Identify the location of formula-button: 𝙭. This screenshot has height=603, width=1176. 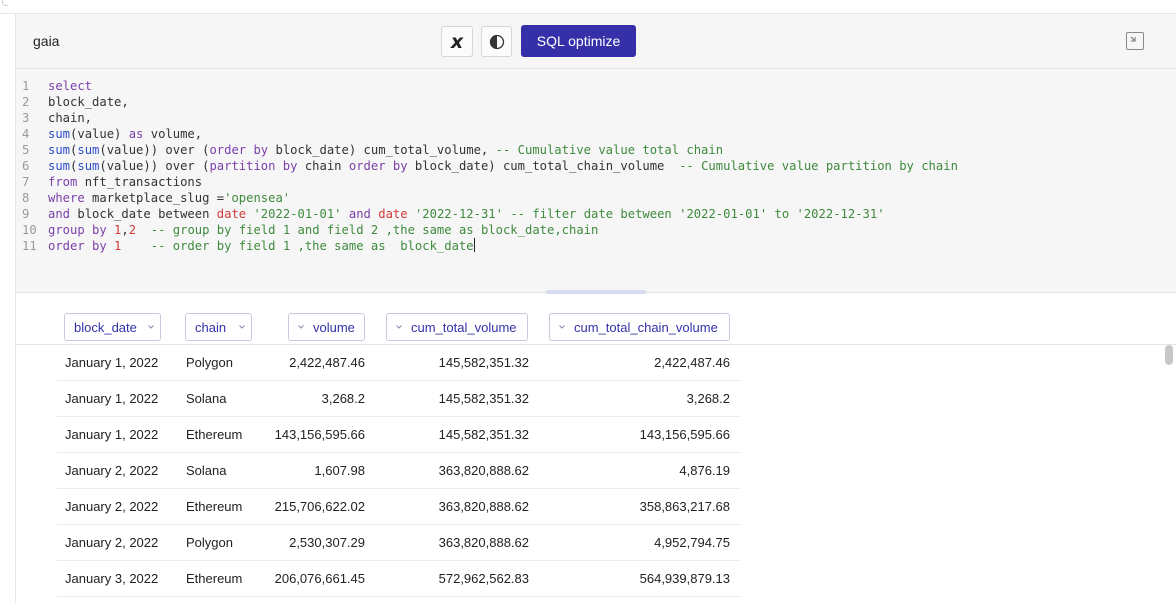
(457, 41).